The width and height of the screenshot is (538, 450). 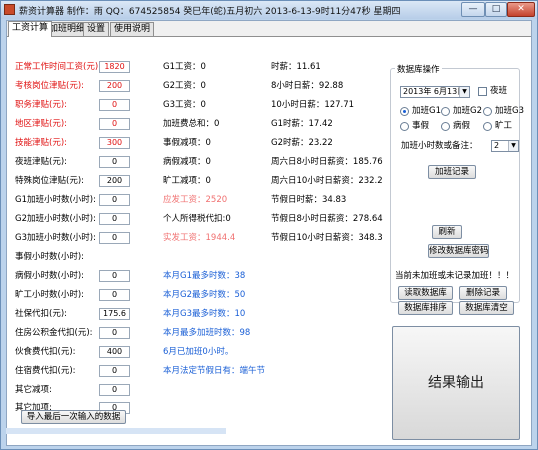 I want to click on app-icon, so click(x=9, y=9).